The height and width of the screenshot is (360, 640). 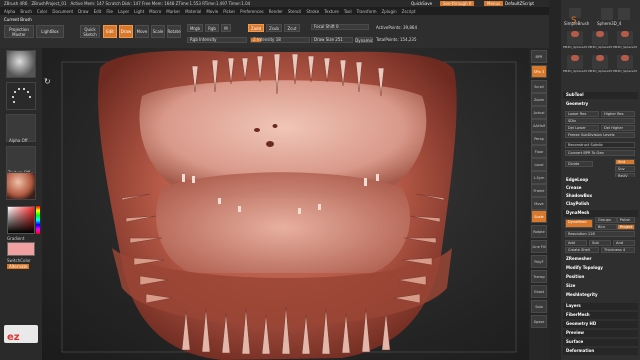 What do you see at coordinates (62, 11) in the screenshot?
I see `menu-document: Document` at bounding box center [62, 11].